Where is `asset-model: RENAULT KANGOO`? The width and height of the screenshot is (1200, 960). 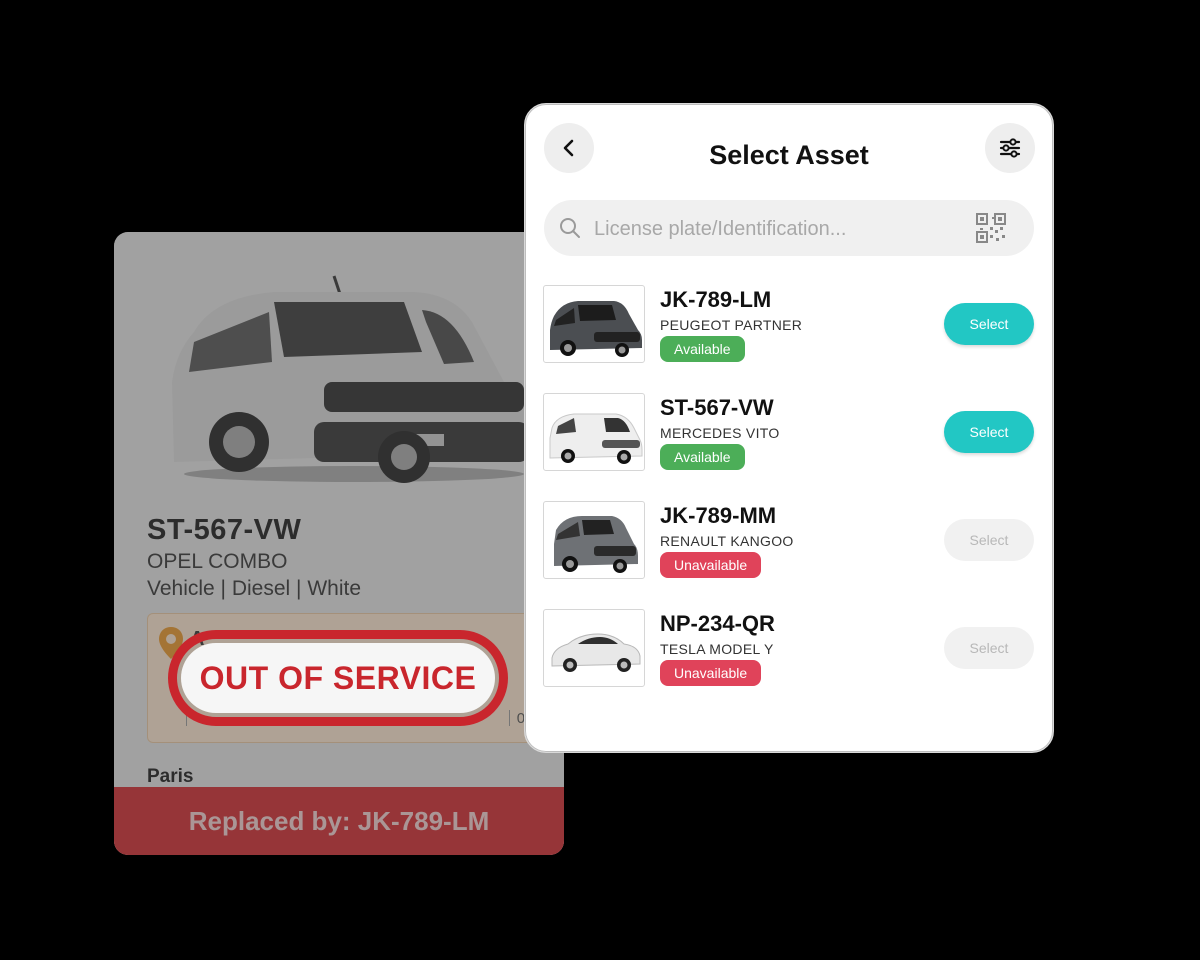 asset-model: RENAULT KANGOO is located at coordinates (727, 541).